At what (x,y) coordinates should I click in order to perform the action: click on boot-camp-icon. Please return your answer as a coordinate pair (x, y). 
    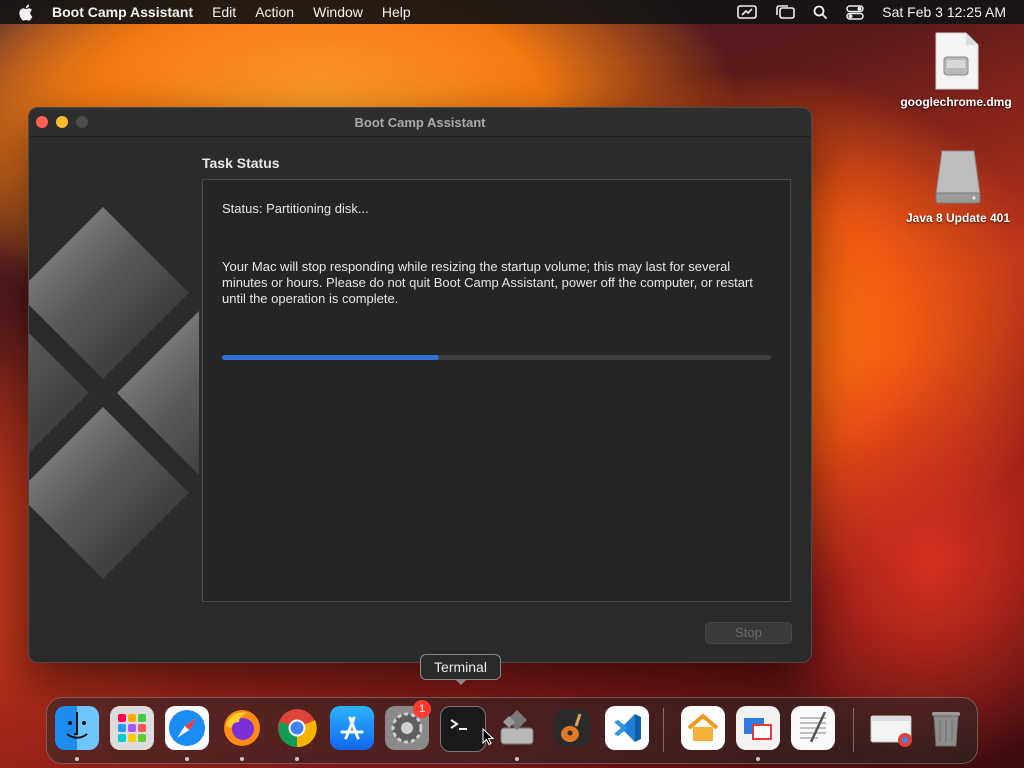
    Looking at the image, I should click on (517, 728).